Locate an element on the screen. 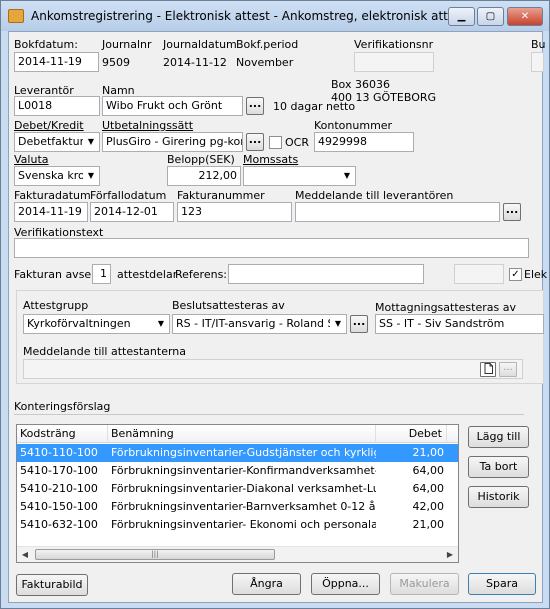  bu-field is located at coordinates (537, 62).